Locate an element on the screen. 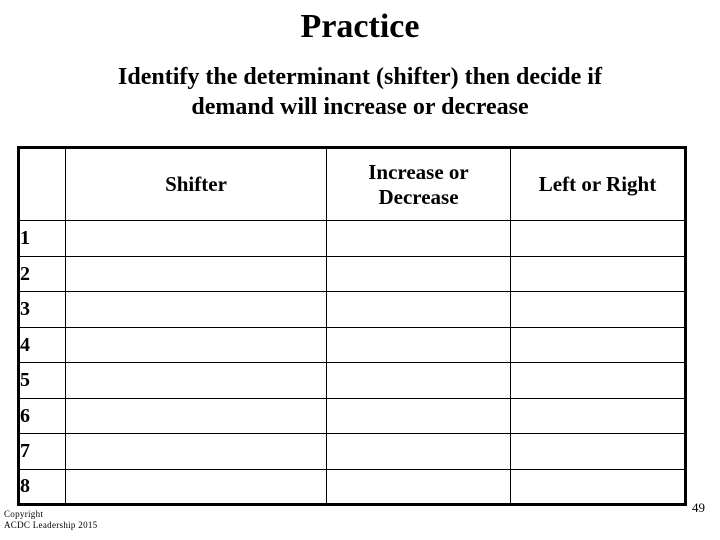 This screenshot has width=720, height=540. subtitle-line-2: demand will increase or decrease is located at coordinates (360, 107).